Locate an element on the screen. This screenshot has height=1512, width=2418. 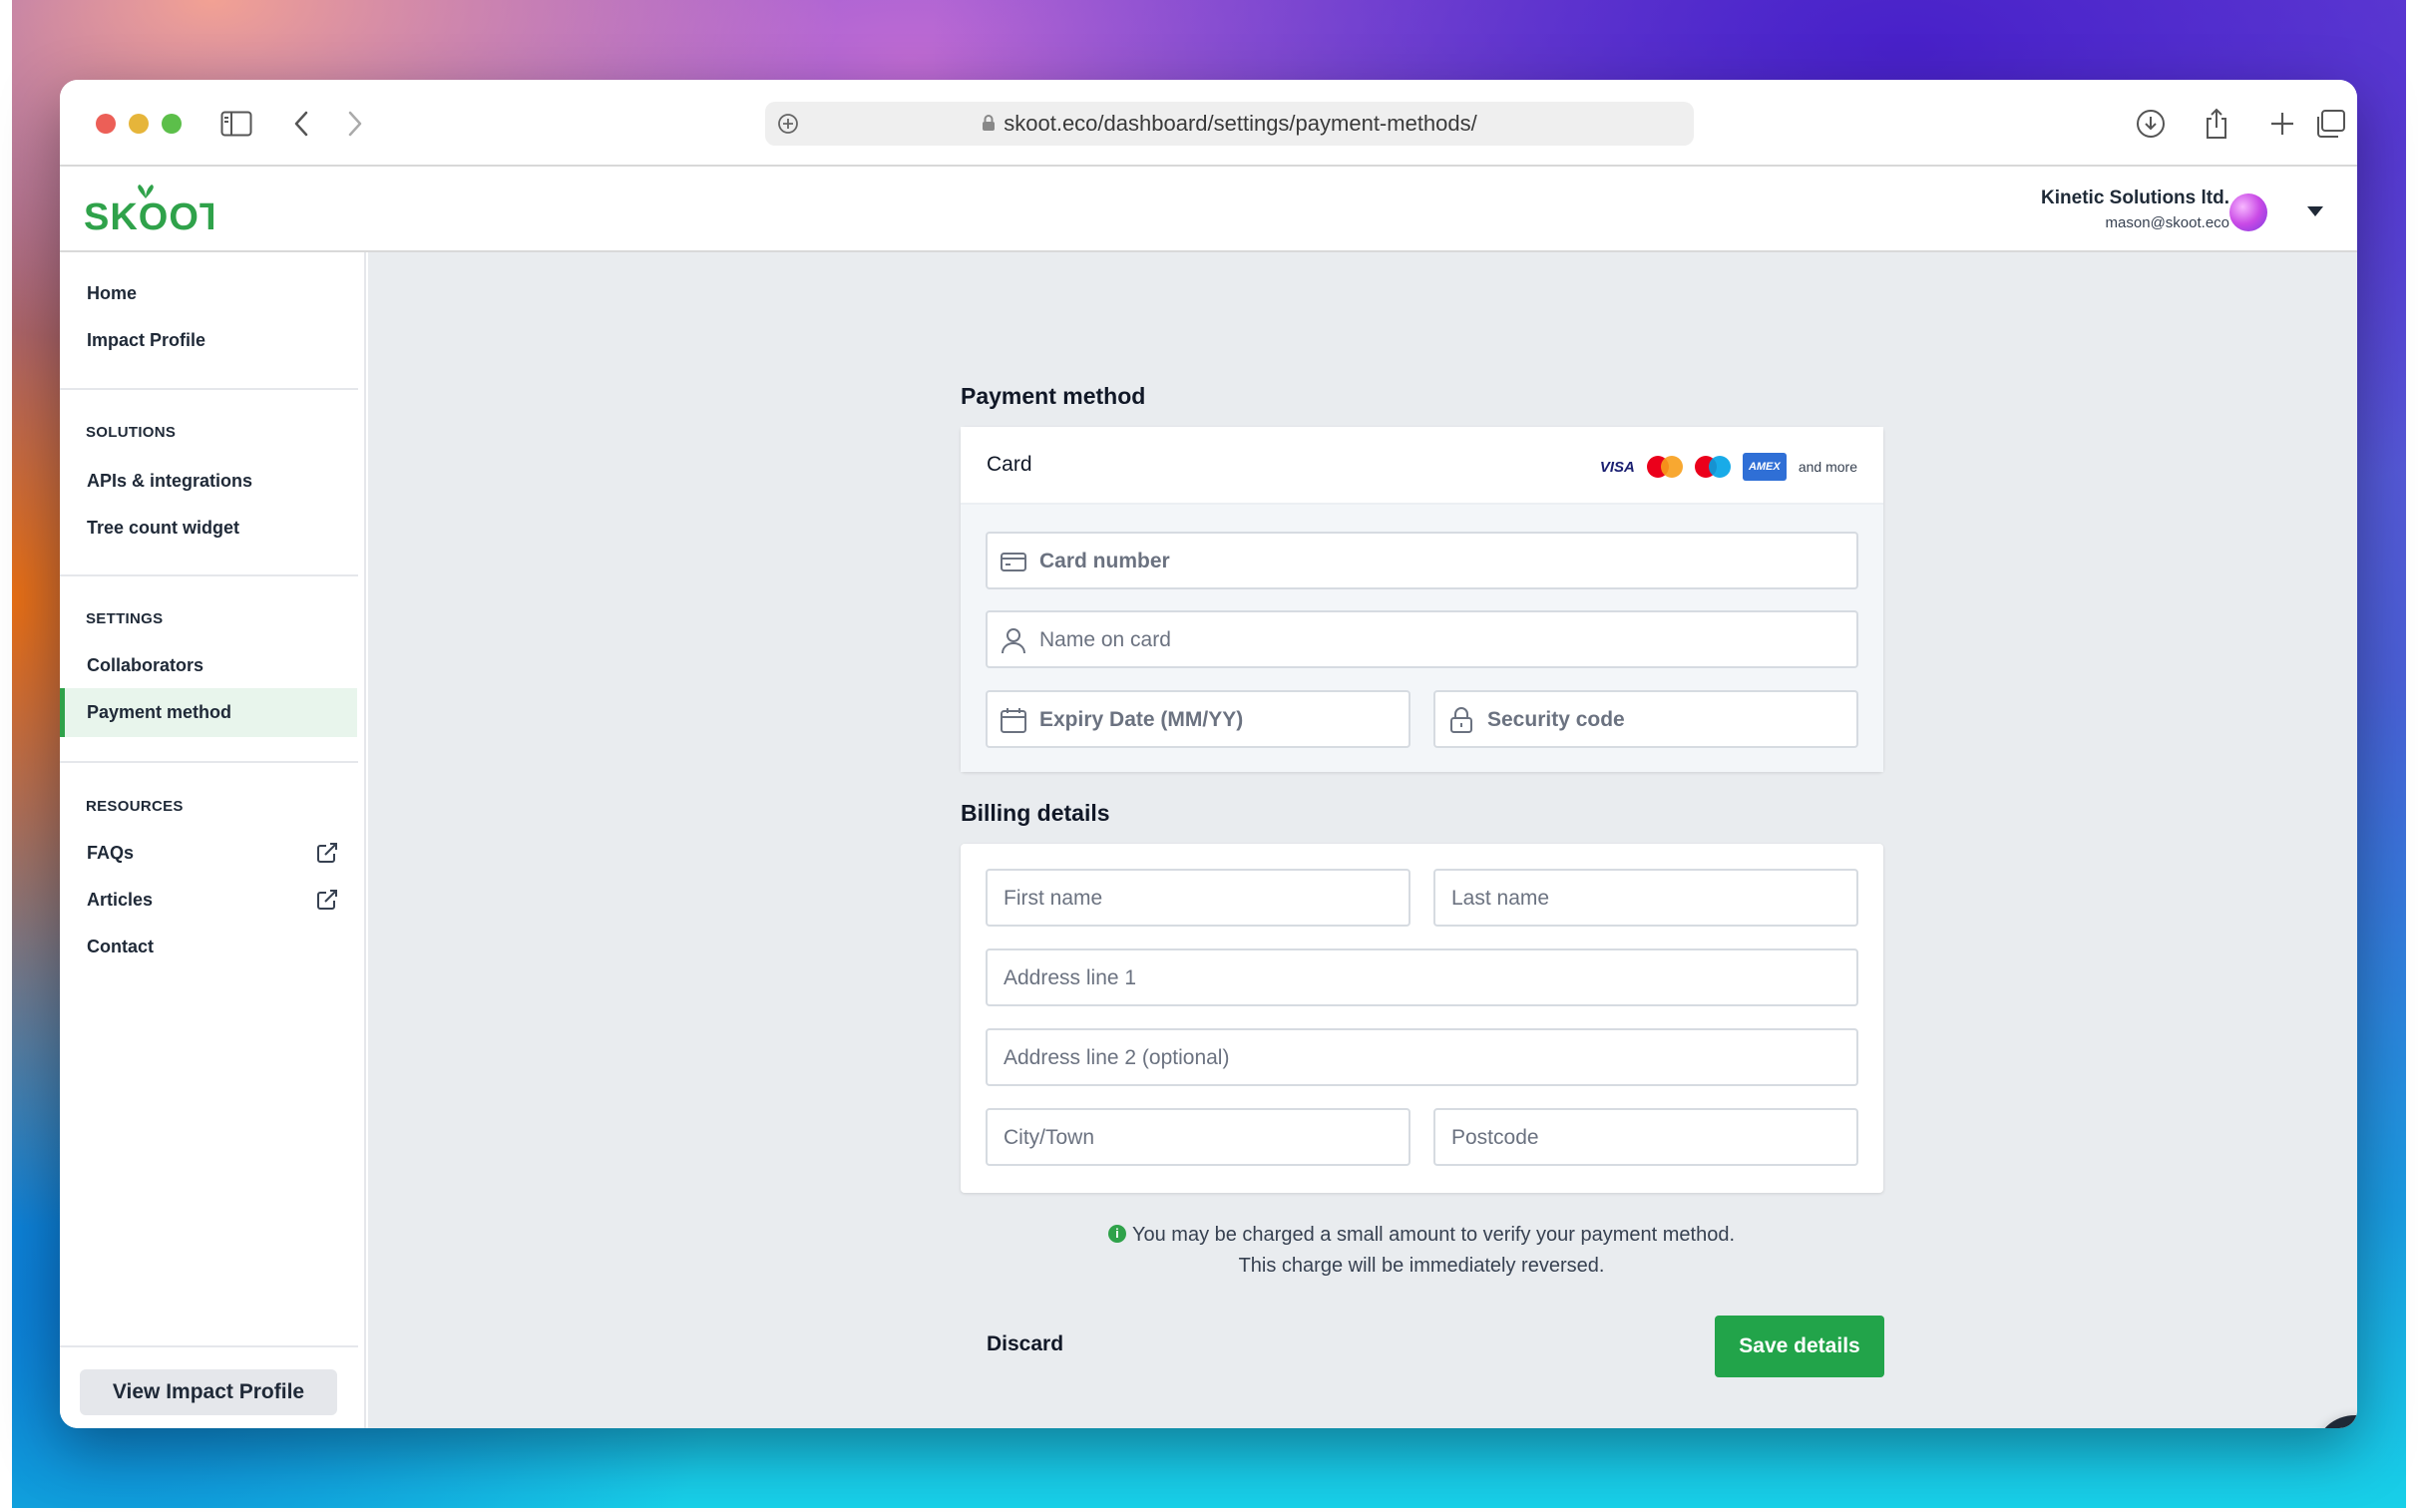
sidebar-item-impact-profile: Impact Profile is located at coordinates (146, 340).